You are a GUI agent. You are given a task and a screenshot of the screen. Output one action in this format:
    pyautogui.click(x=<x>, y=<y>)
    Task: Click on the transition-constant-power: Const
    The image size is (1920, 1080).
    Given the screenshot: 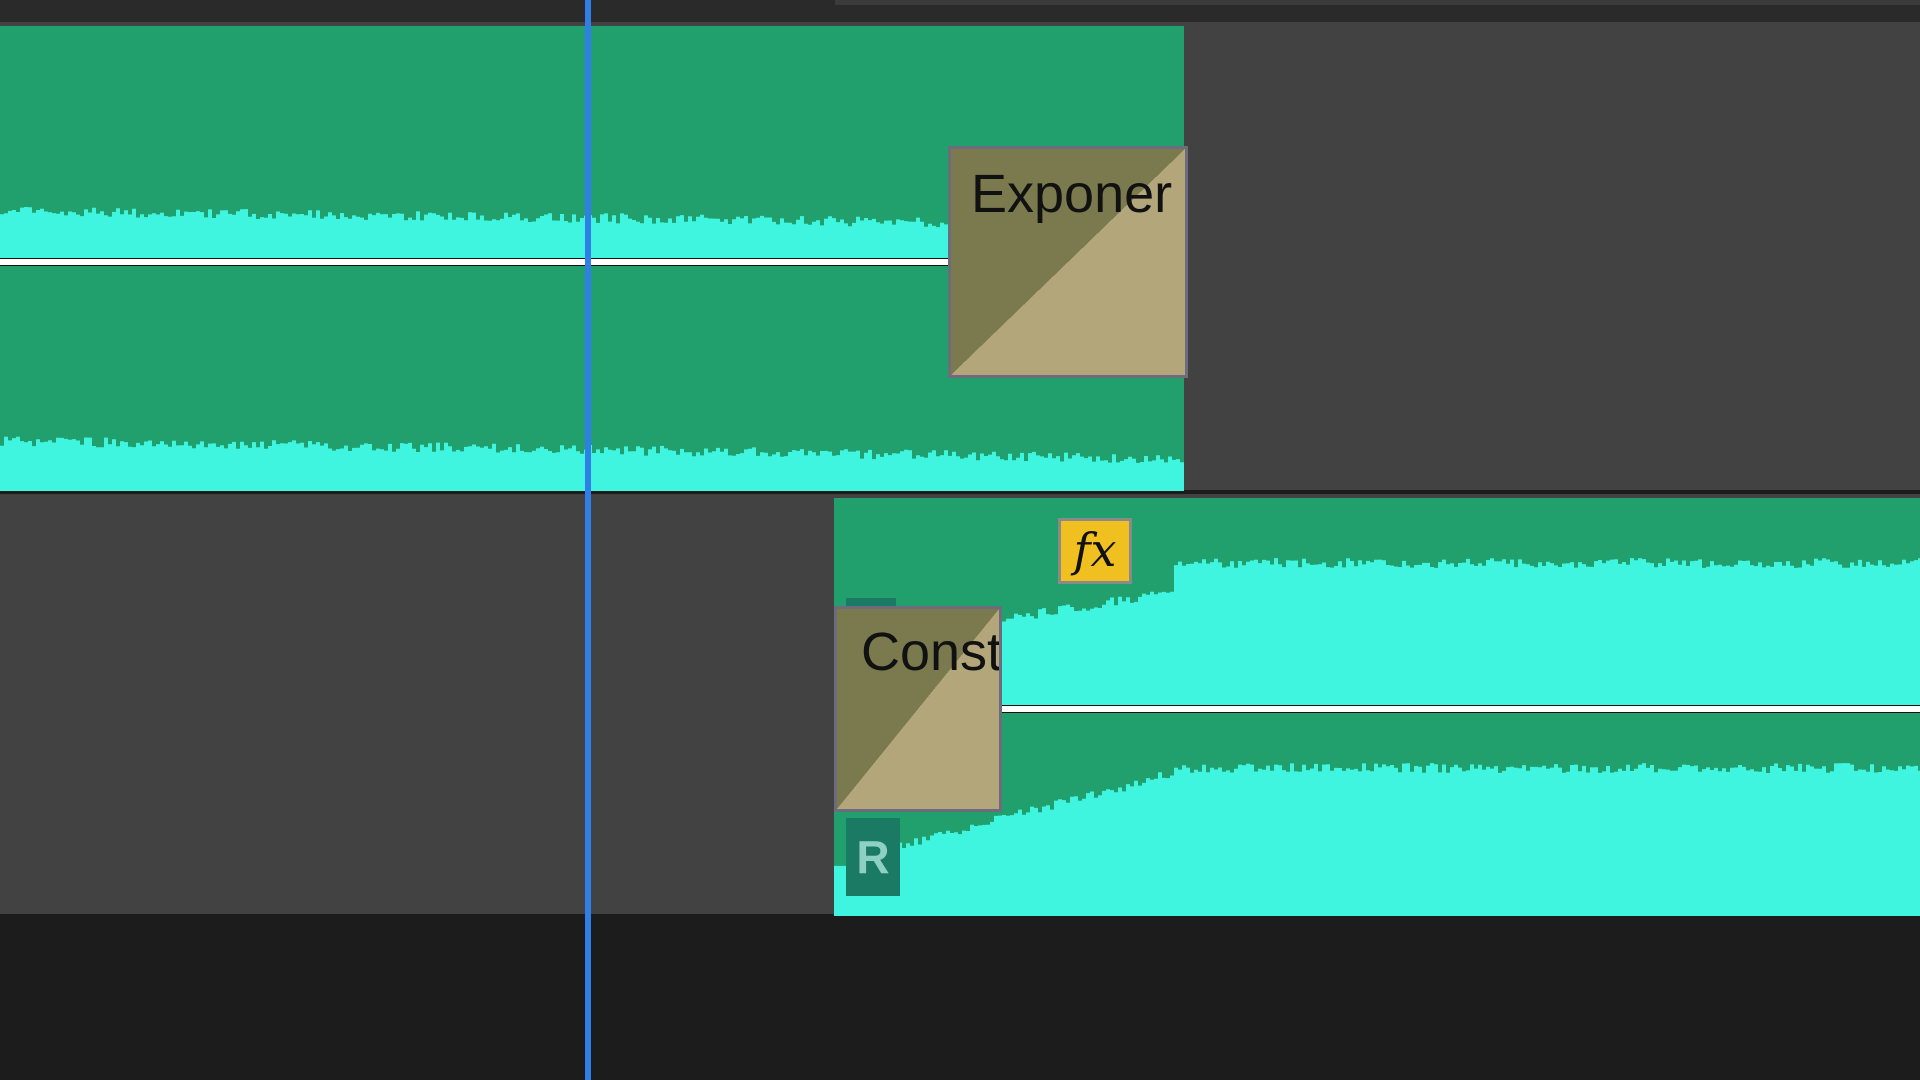 What is the action you would take?
    pyautogui.click(x=918, y=709)
    